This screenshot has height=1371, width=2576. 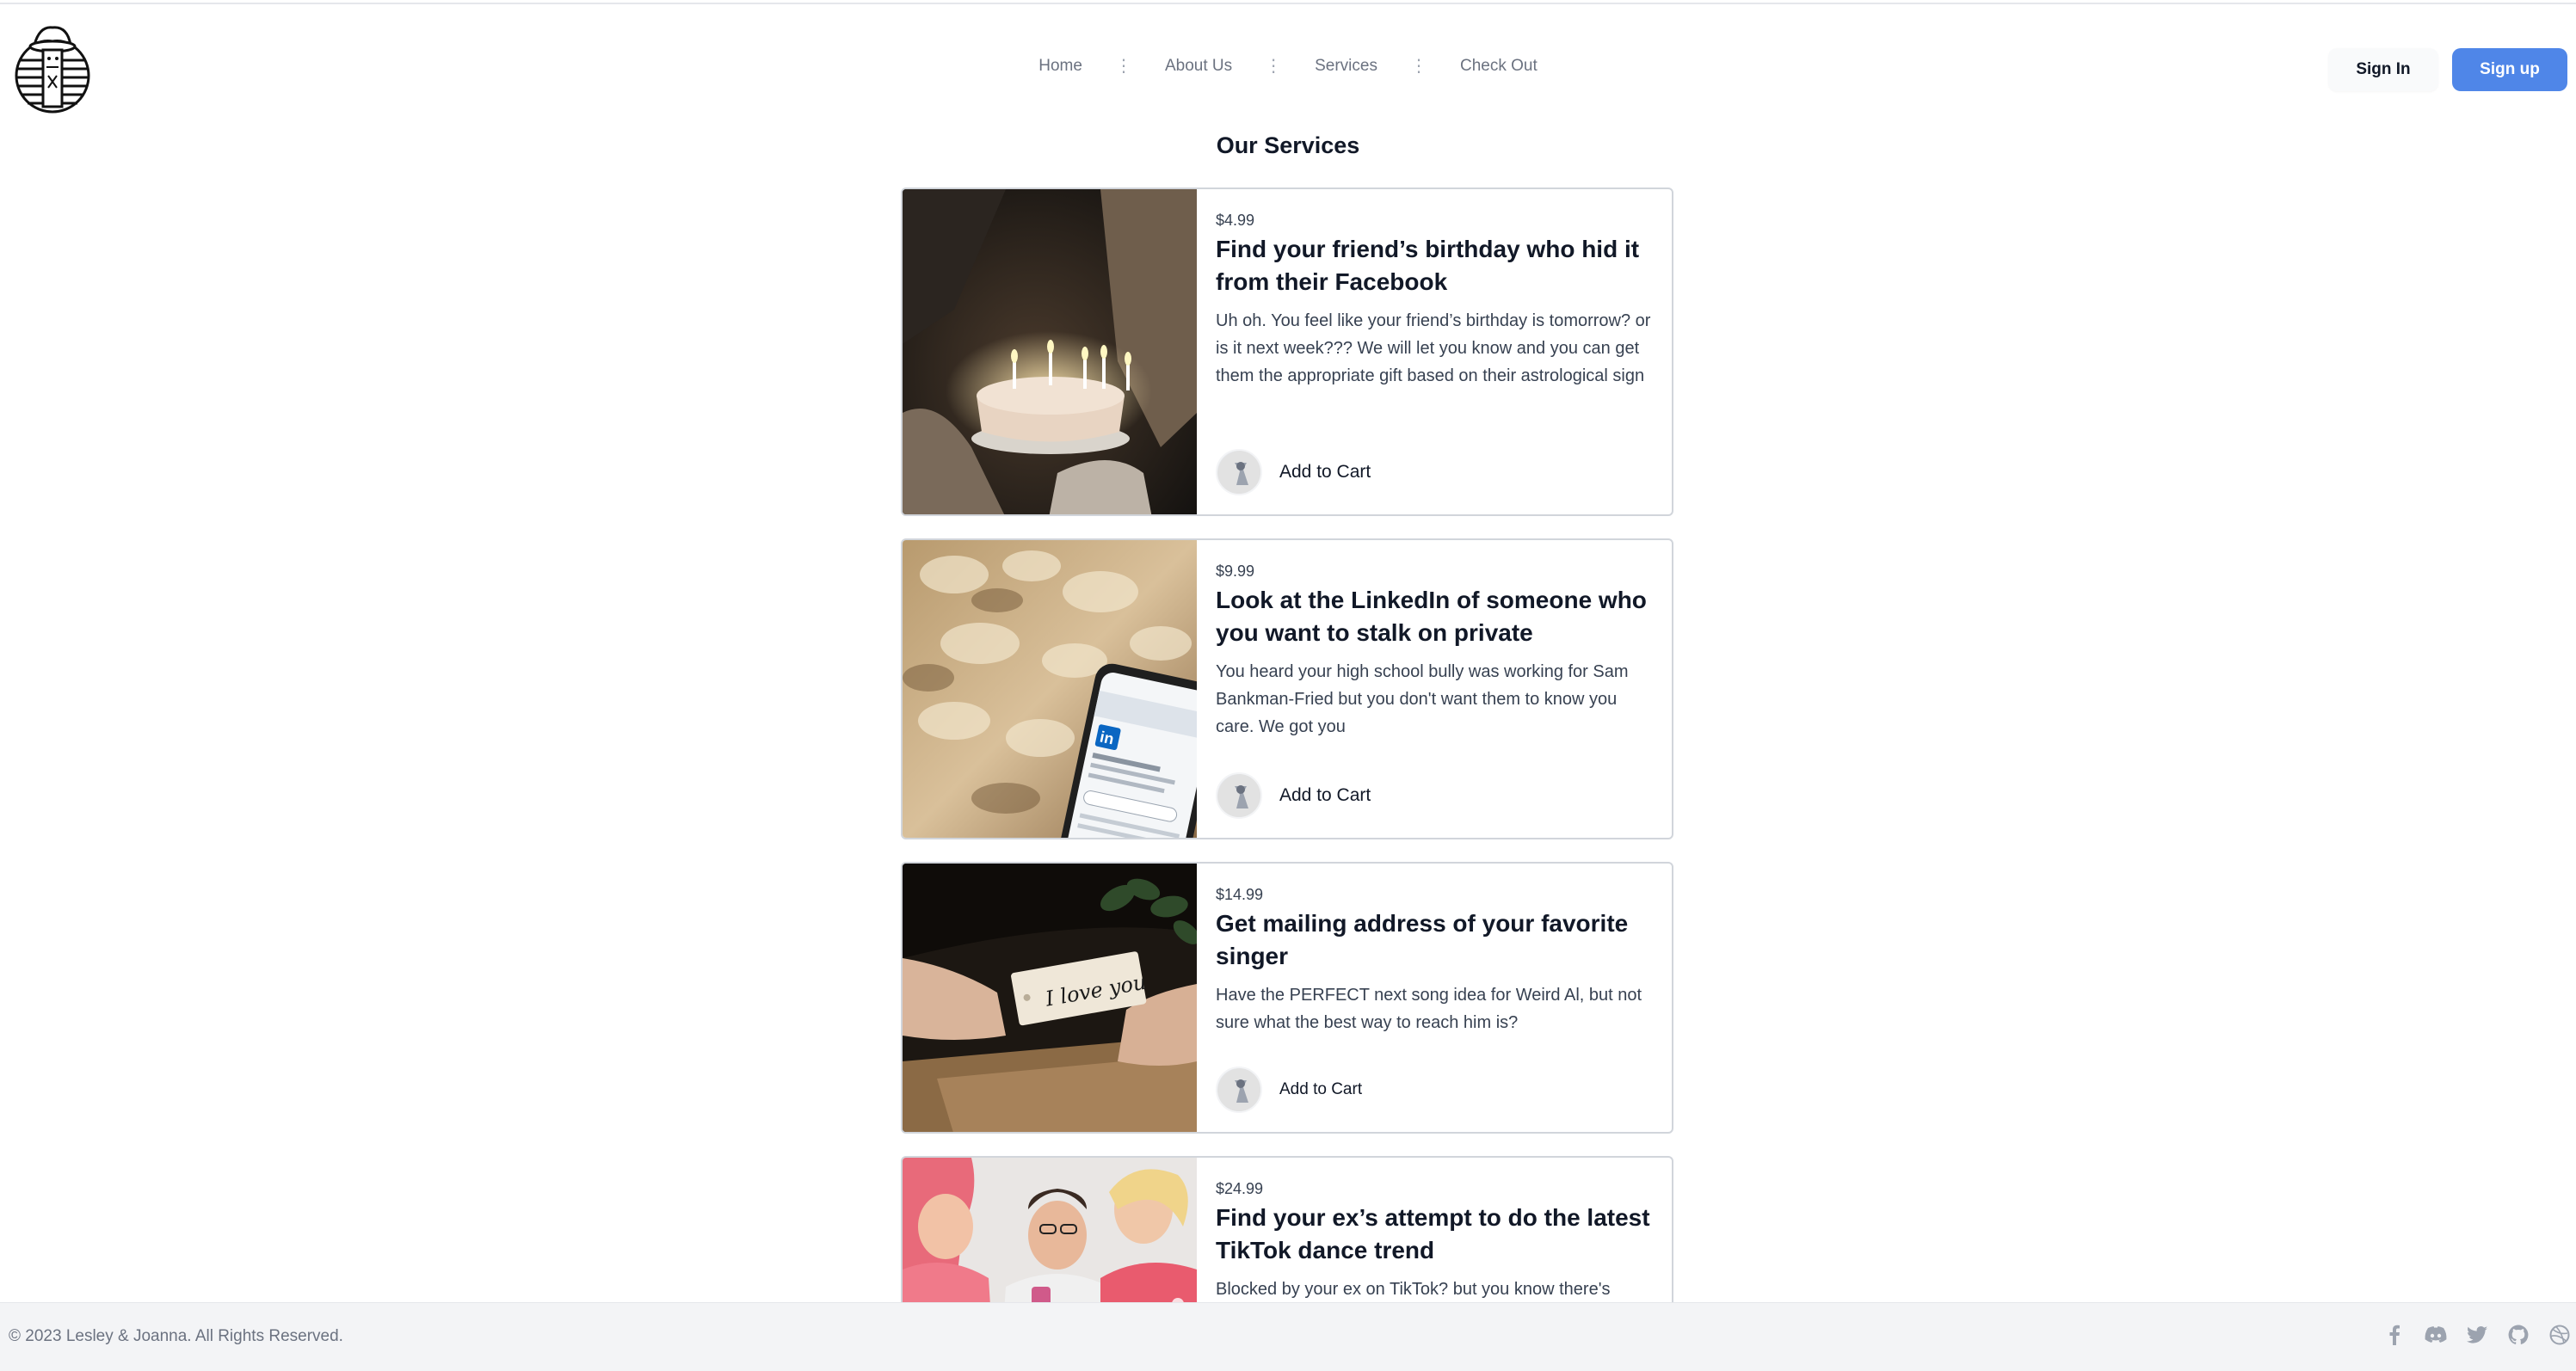 What do you see at coordinates (1050, 998) in the screenshot?
I see `love-note-image: I love you` at bounding box center [1050, 998].